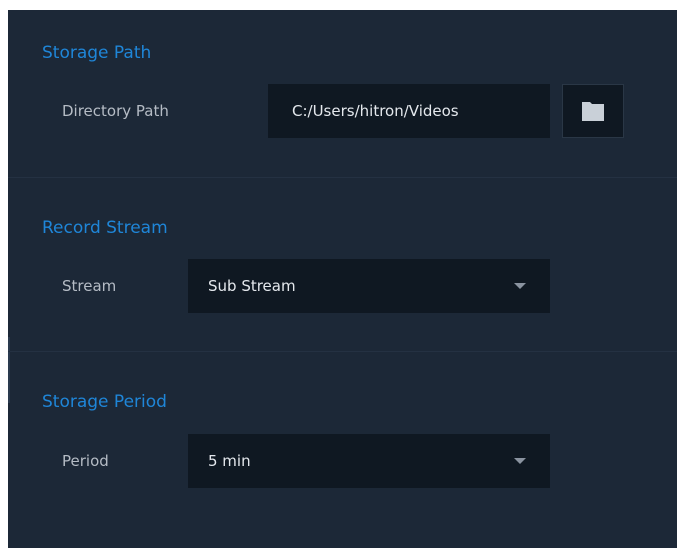 Image resolution: width=677 pixels, height=548 pixels. I want to click on stream-selected-value: Sub Stream, so click(252, 286).